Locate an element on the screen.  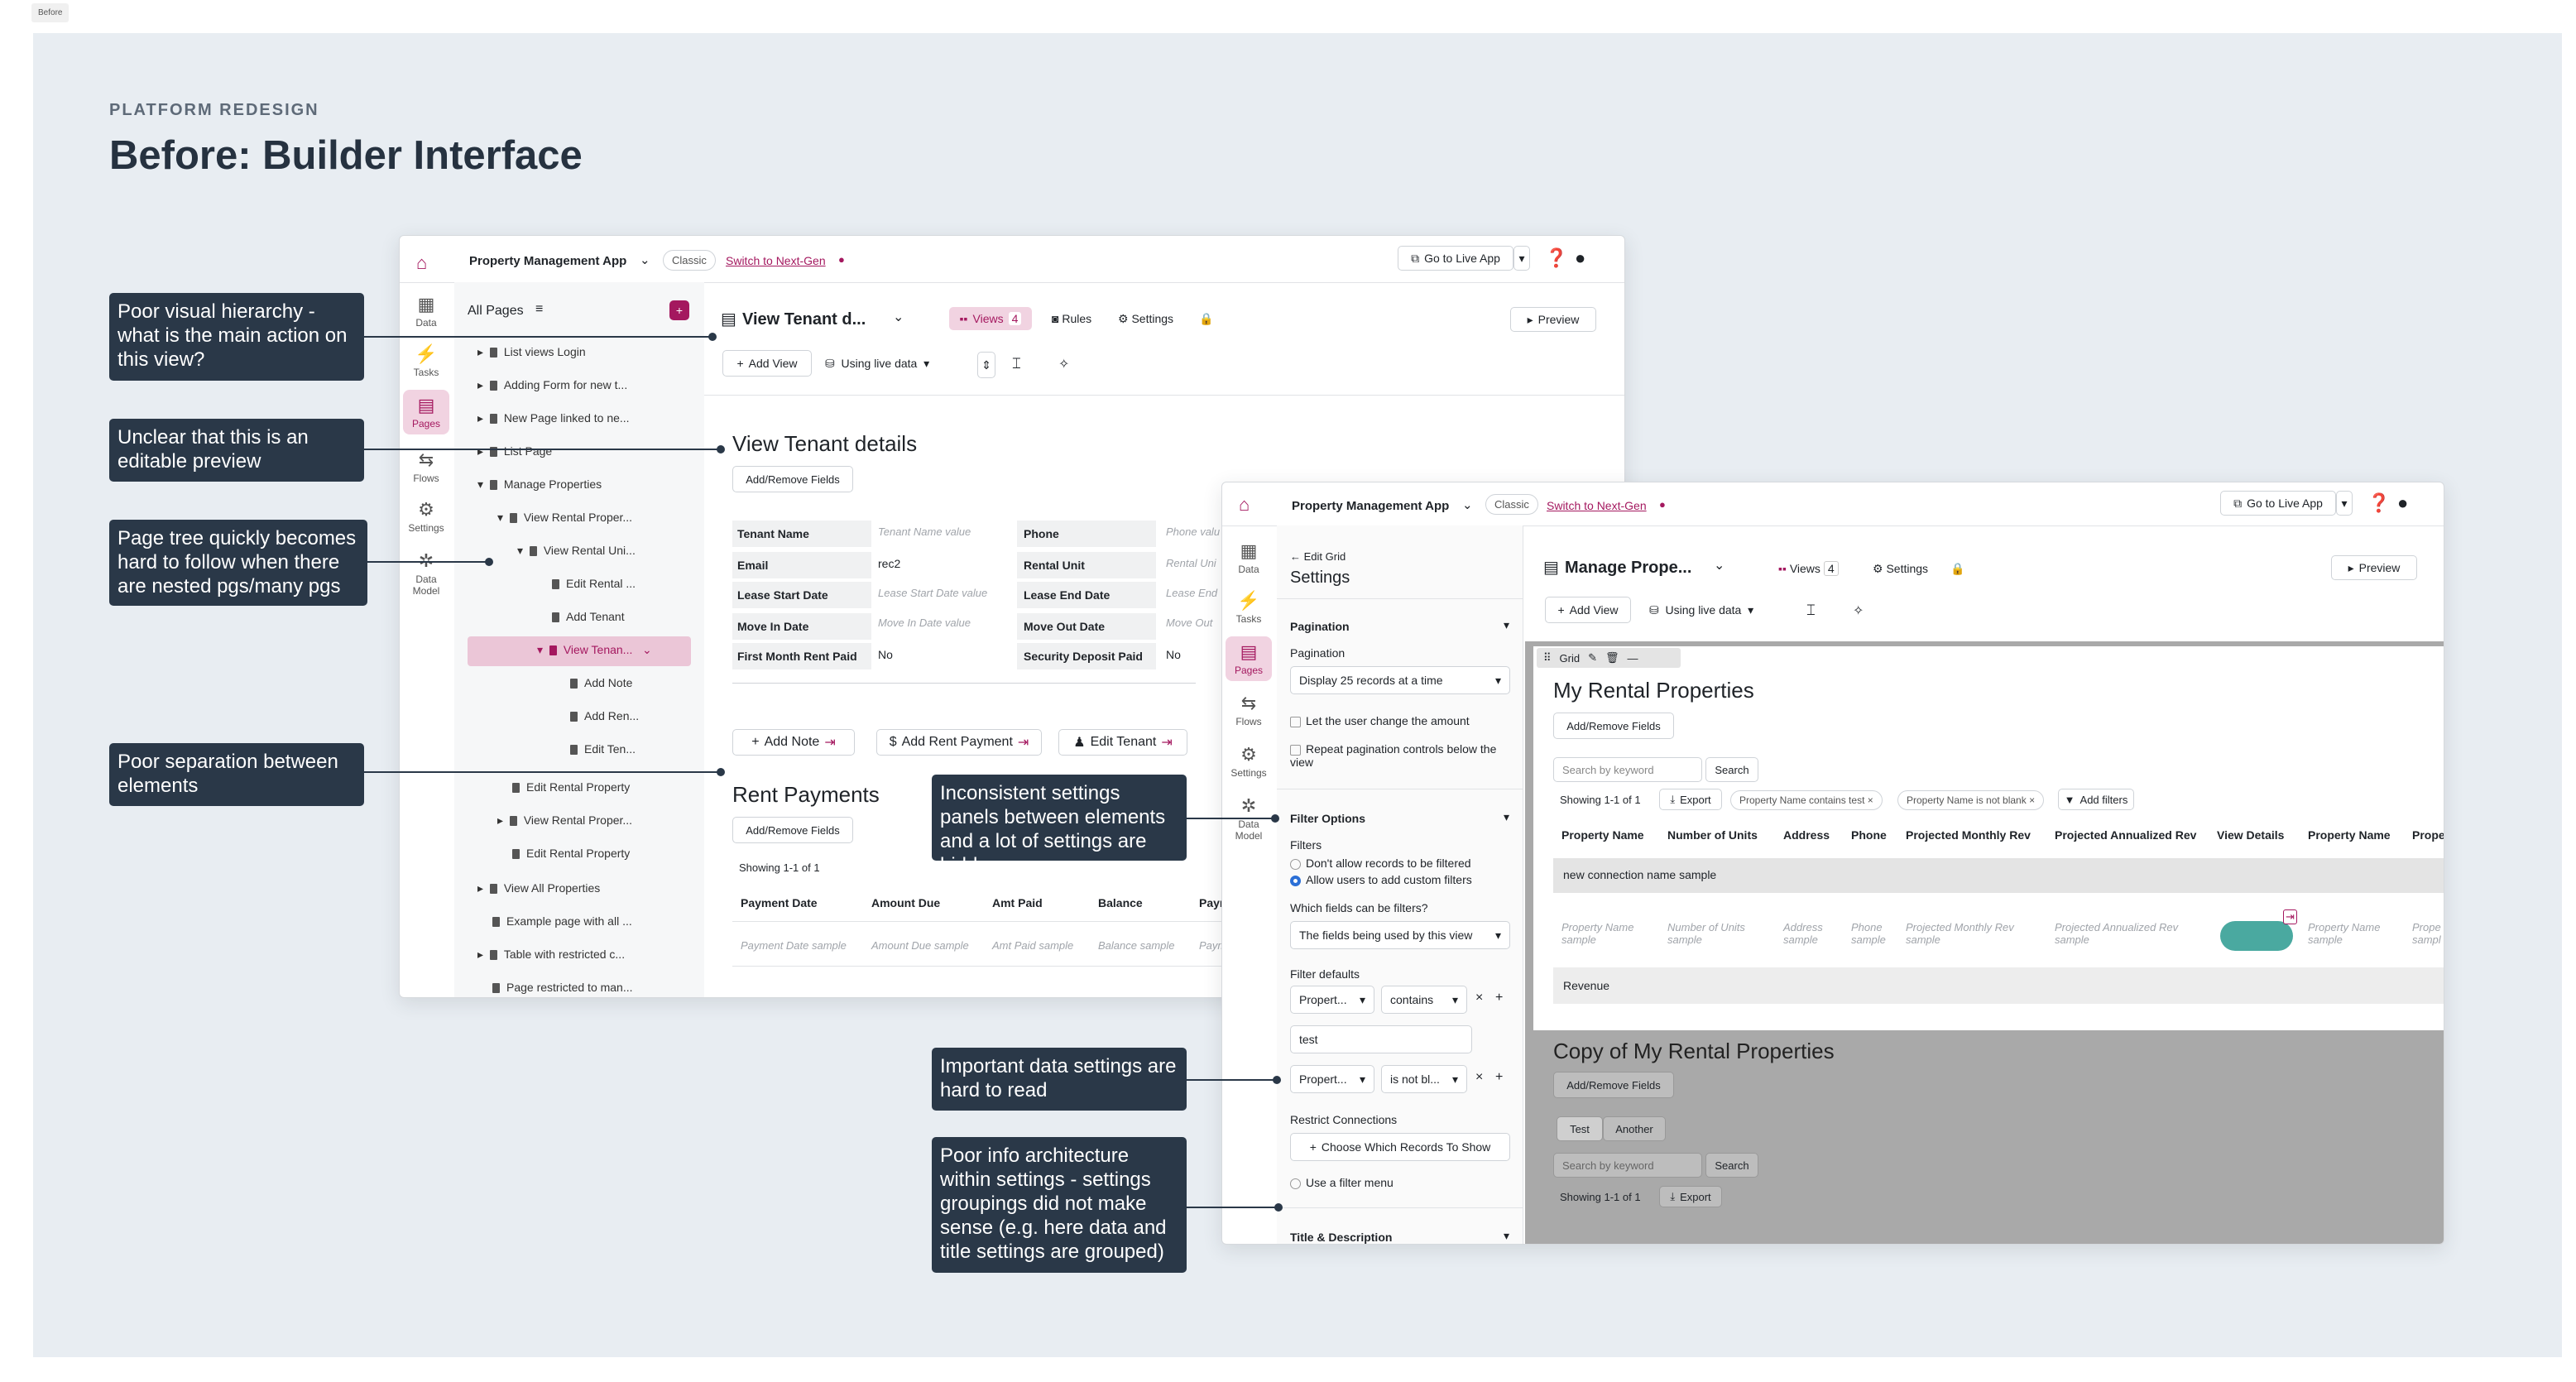
tree-item: Add Note is located at coordinates (601, 682).